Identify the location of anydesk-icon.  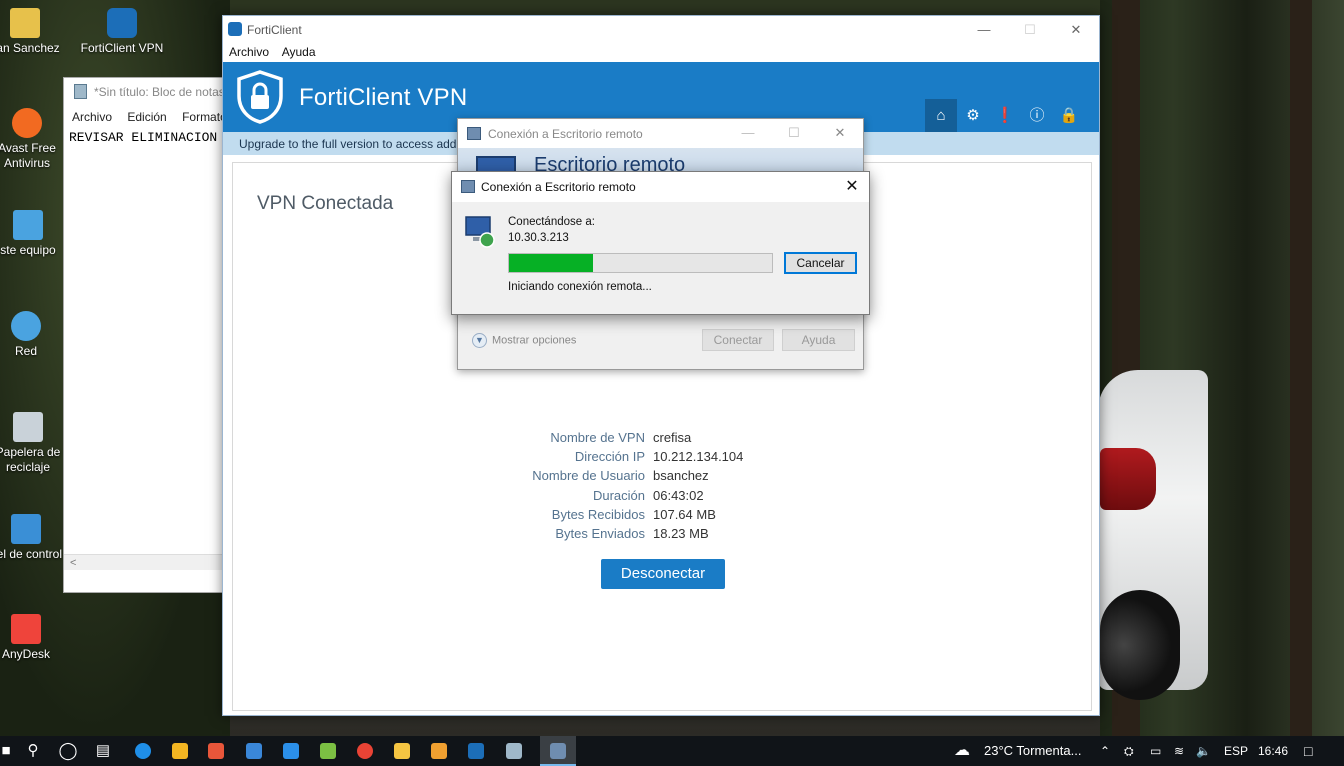
(26, 629).